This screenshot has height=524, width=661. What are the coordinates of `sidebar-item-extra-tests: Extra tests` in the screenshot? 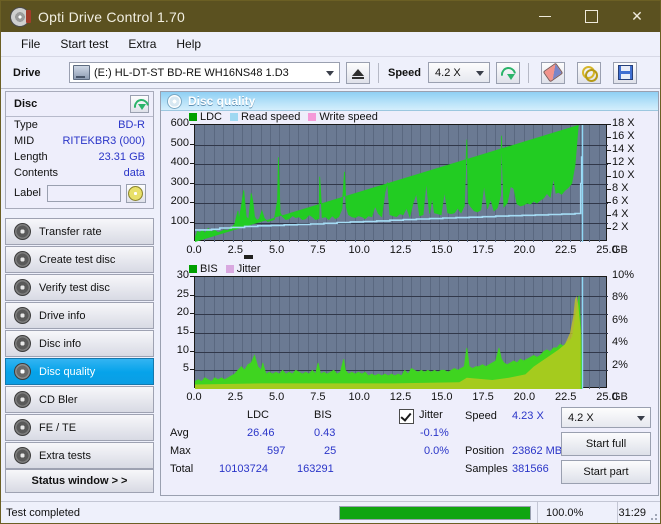 It's located at (79, 455).